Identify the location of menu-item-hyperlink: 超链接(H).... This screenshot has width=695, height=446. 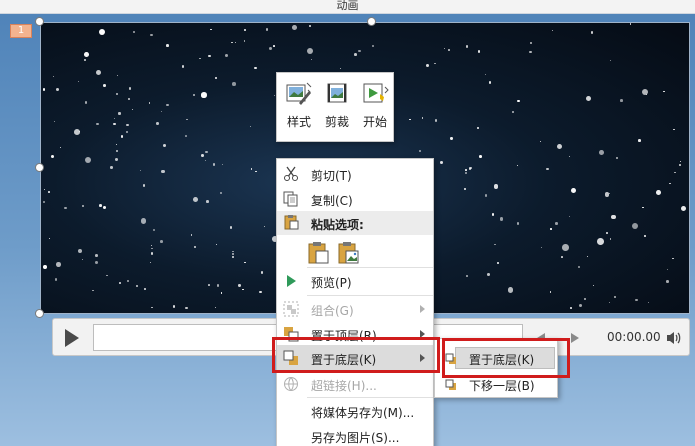
(355, 384).